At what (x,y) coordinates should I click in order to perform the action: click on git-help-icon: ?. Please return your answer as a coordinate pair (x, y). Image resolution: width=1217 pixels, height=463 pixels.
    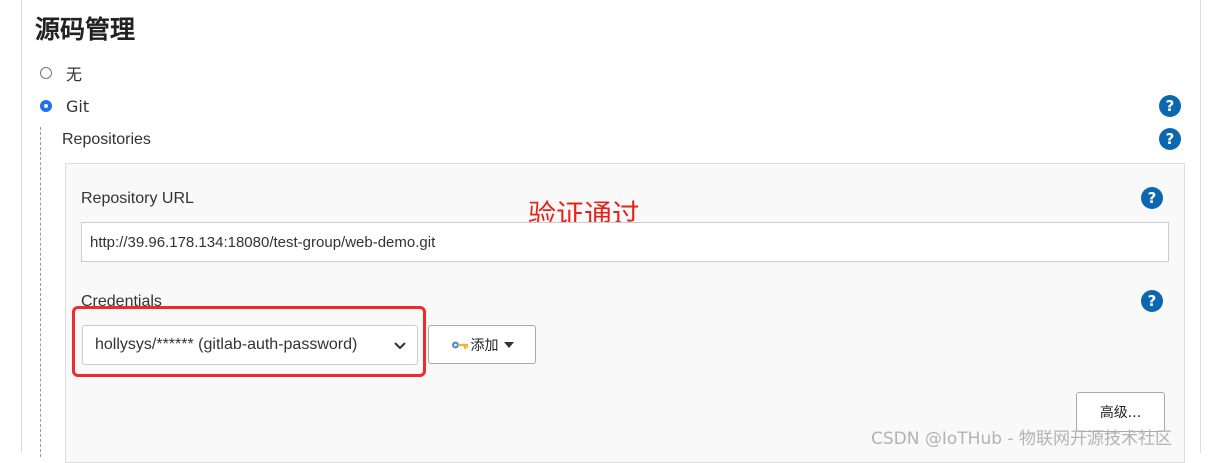
    Looking at the image, I should click on (1170, 106).